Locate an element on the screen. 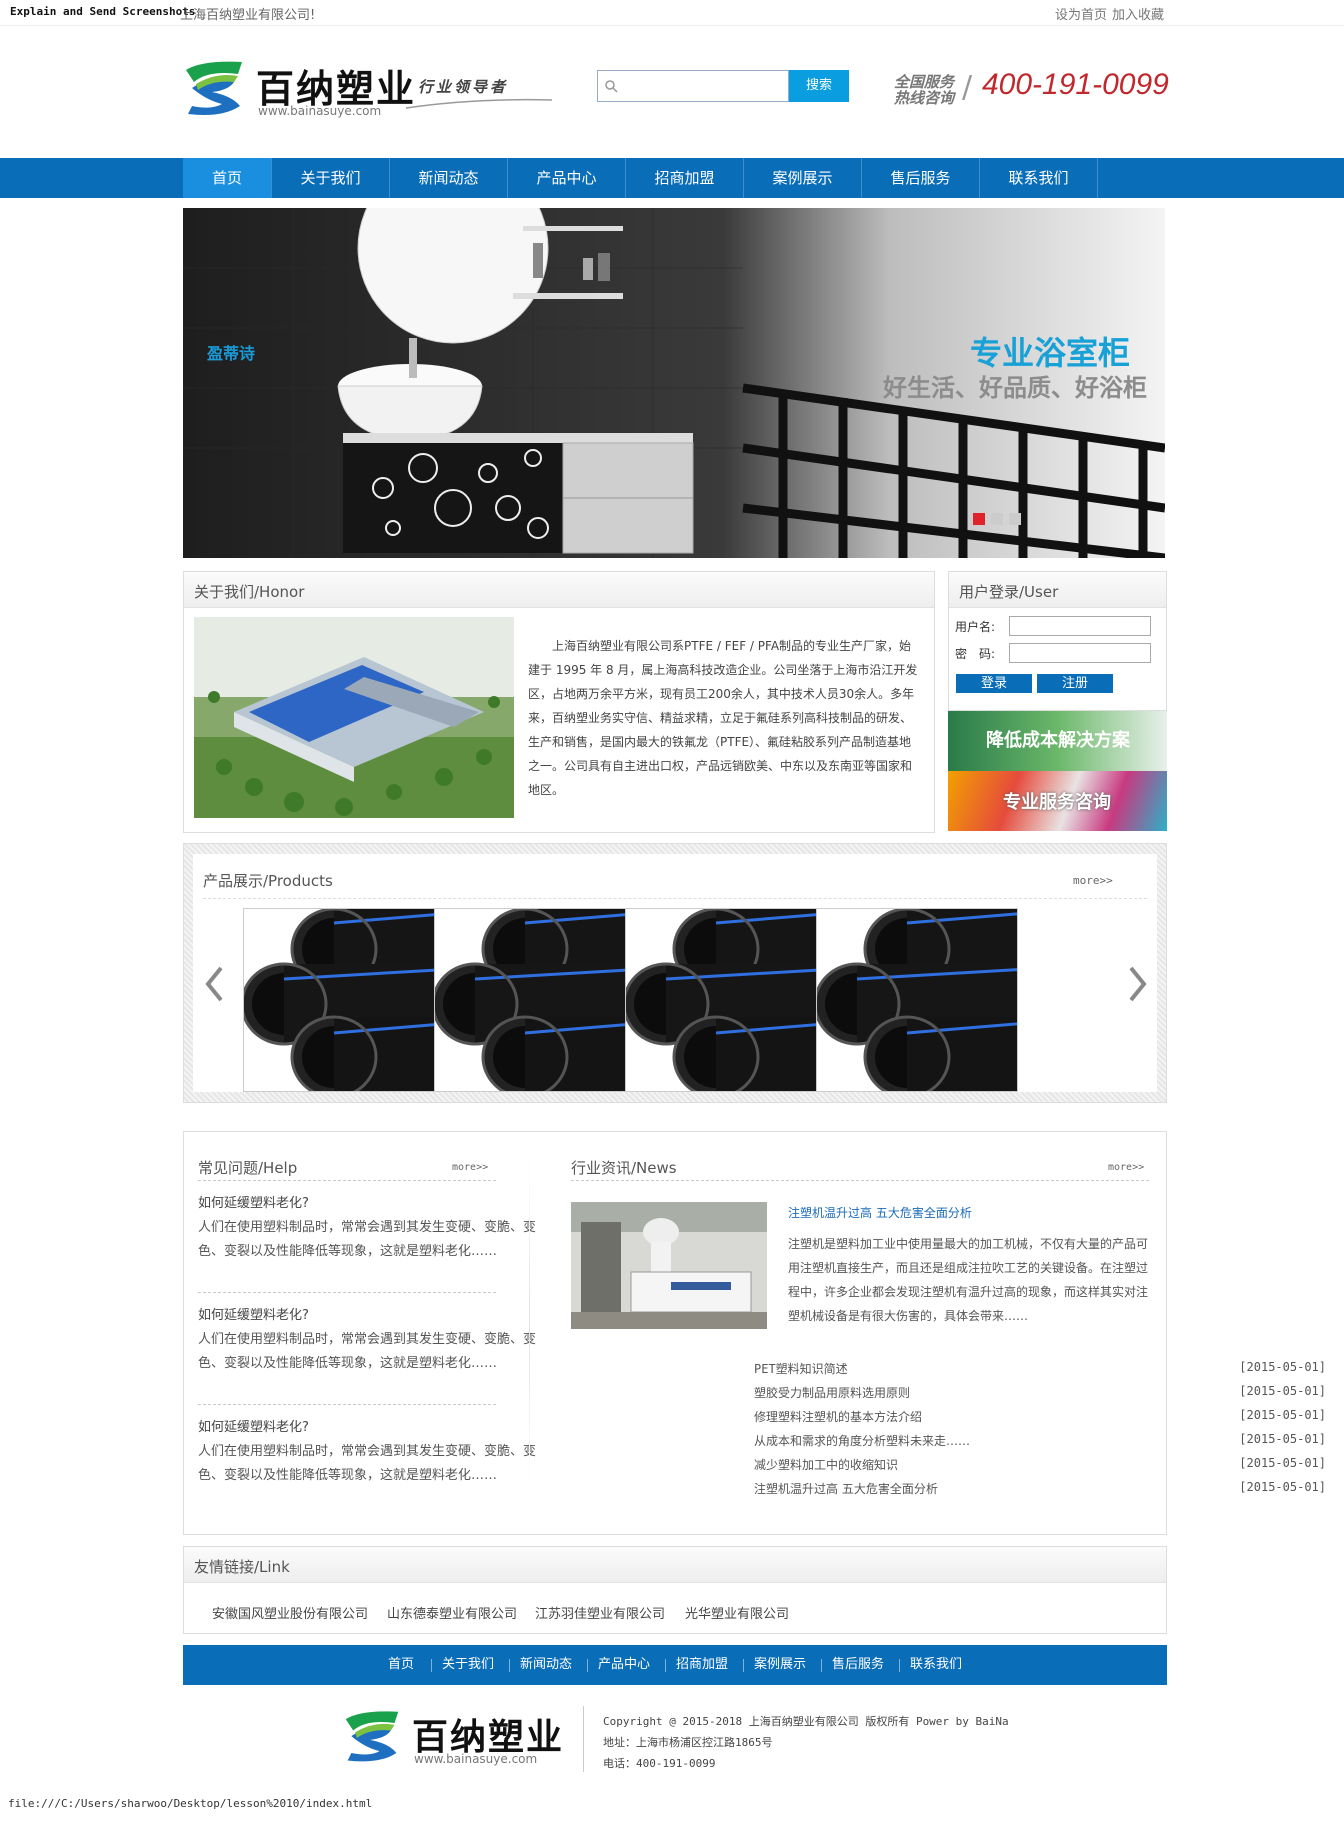  register-button: 注册 is located at coordinates (1075, 683).